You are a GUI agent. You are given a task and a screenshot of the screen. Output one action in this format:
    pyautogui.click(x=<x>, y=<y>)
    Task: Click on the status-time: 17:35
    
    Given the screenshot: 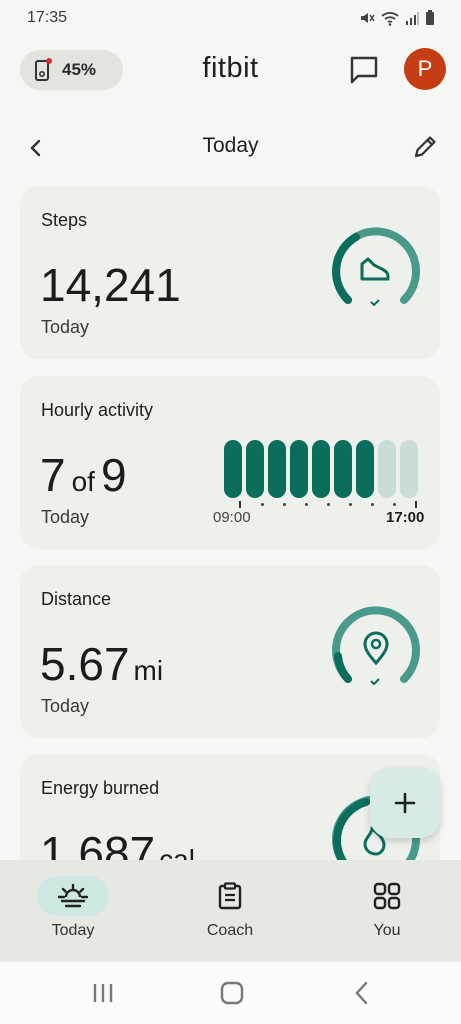 What is the action you would take?
    pyautogui.click(x=47, y=17)
    